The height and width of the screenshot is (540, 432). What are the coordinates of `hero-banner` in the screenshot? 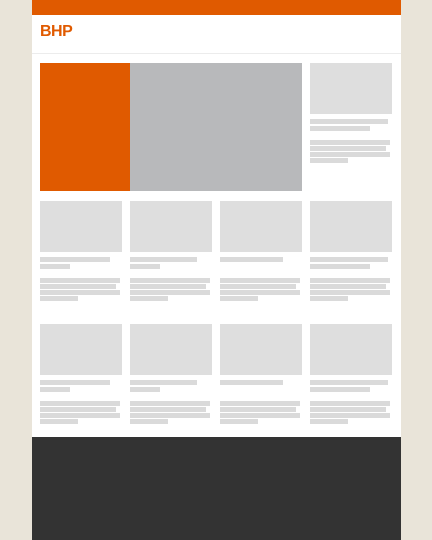 It's located at (171, 127).